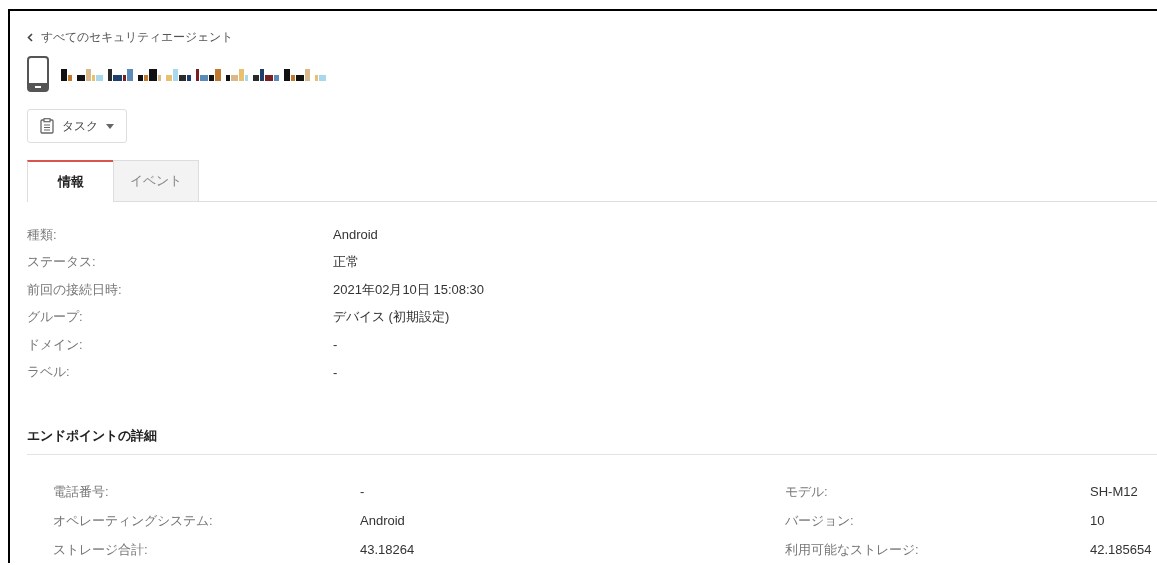 The width and height of the screenshot is (1157, 565). I want to click on field-label: 種類:, so click(42, 234).